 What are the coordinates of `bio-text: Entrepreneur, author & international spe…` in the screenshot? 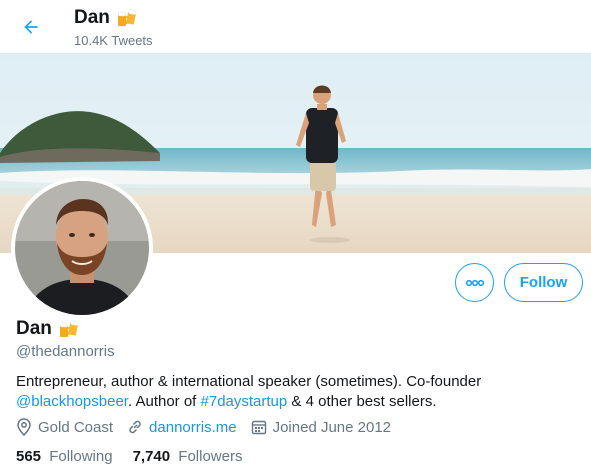 It's located at (249, 381).